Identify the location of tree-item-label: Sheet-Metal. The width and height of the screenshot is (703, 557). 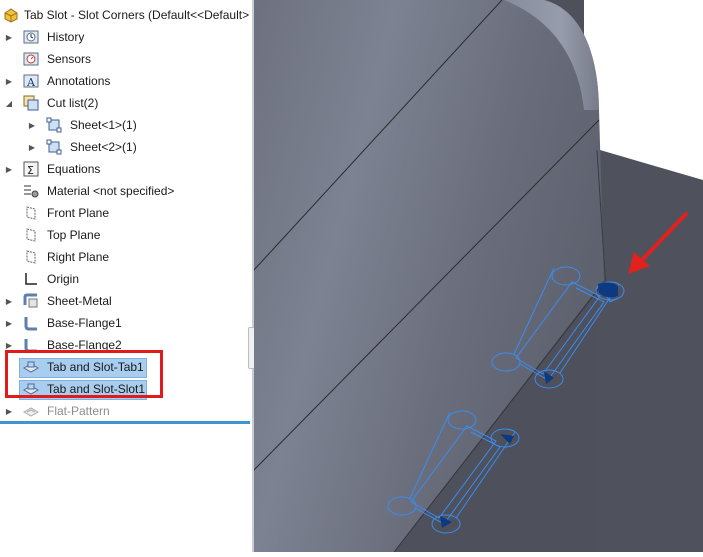
(79, 301).